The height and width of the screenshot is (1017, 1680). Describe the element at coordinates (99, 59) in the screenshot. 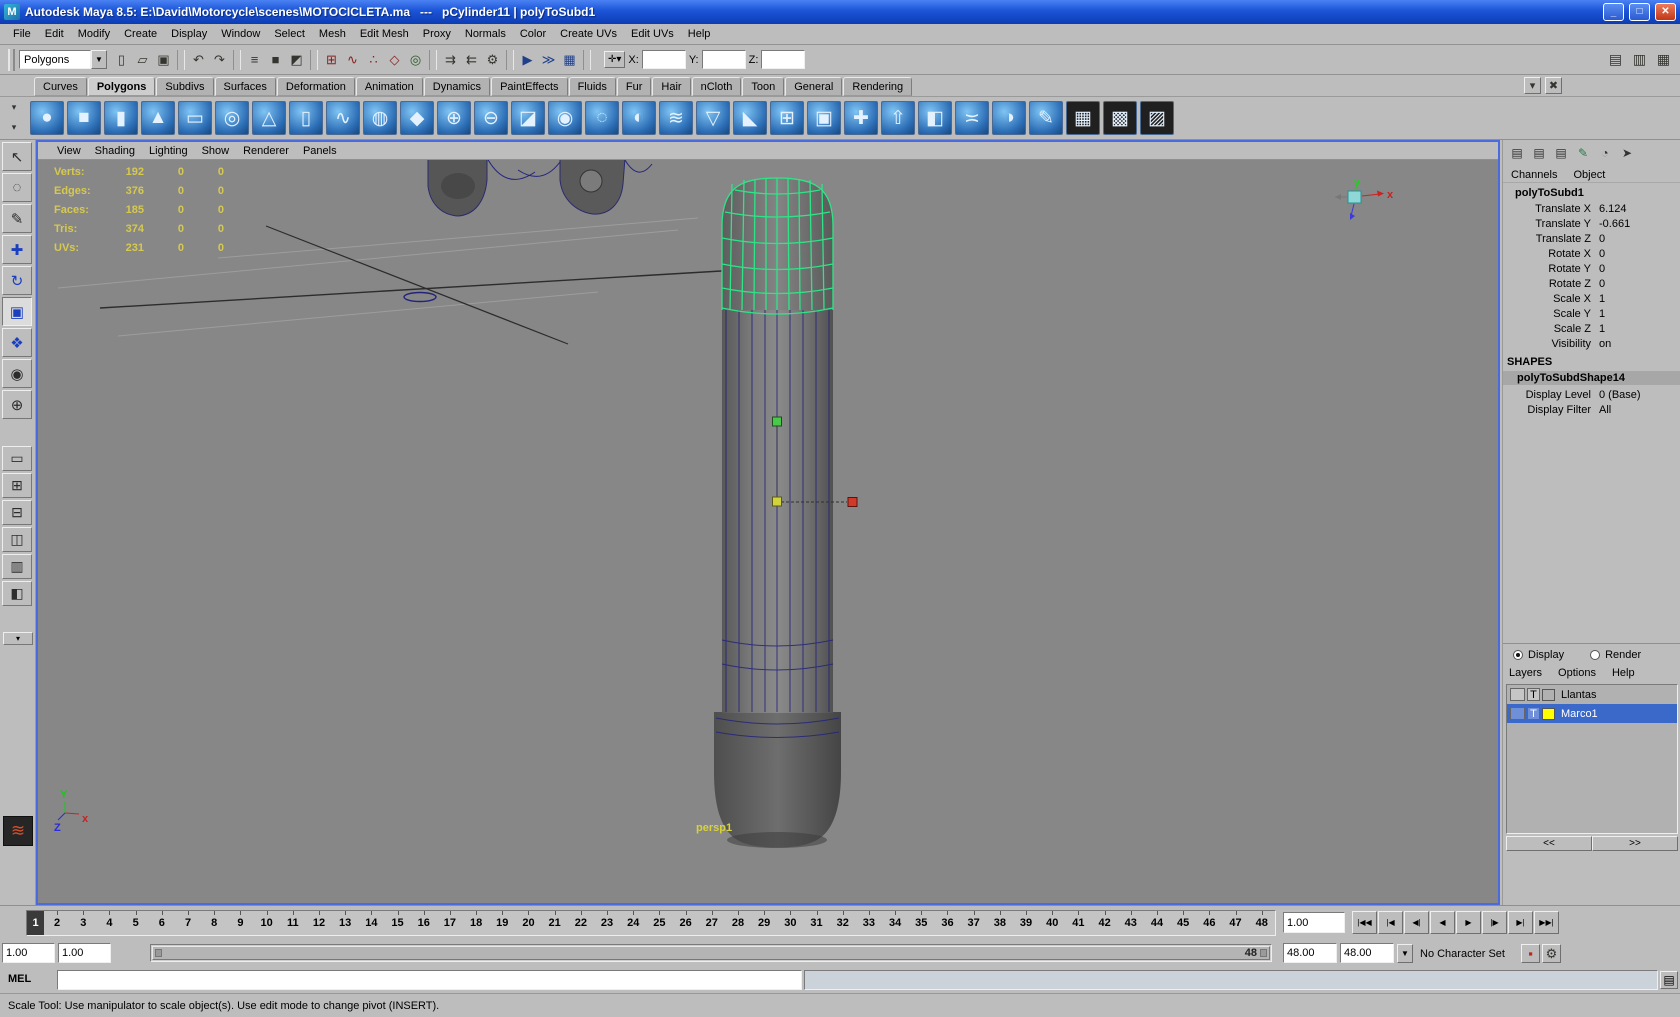

I see `chevron-down-icon: ▼` at that location.